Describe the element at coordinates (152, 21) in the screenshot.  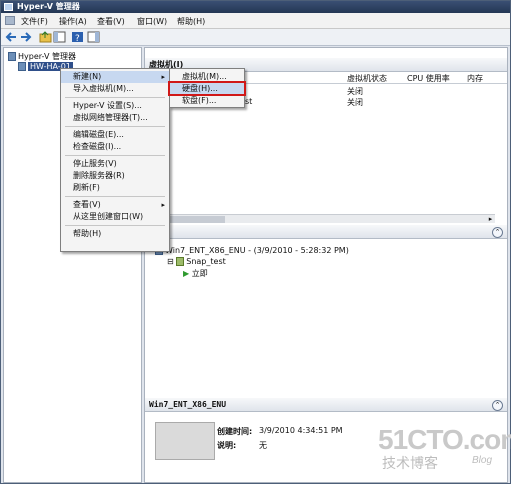
I see `menu-window: 窗口(W)` at that location.